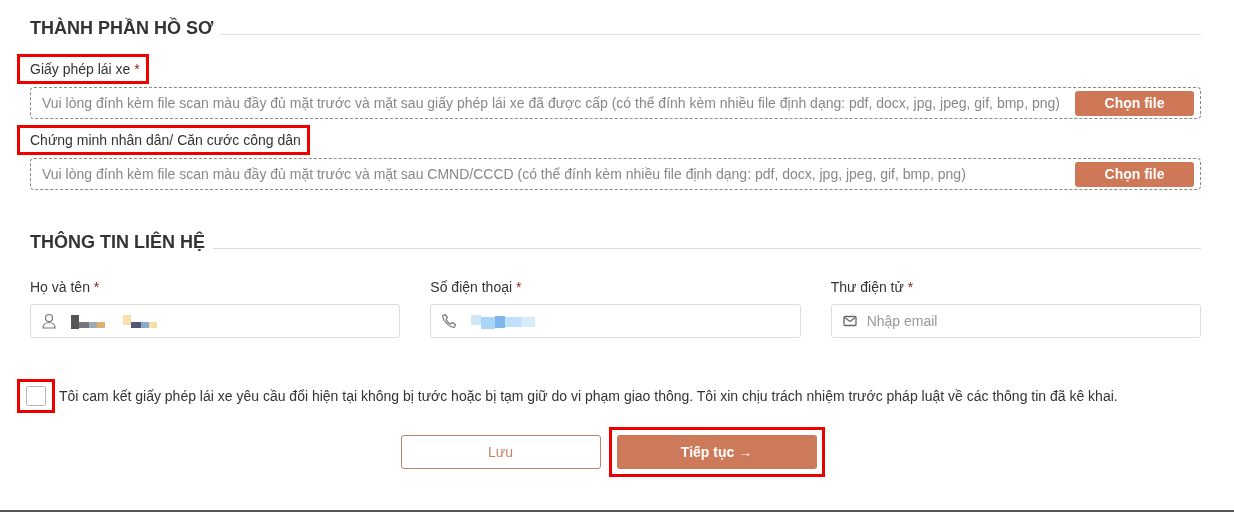 The width and height of the screenshot is (1234, 512). Describe the element at coordinates (165, 140) in the screenshot. I see `field-label: Chứng minh nhân dân/ Căn cước công dân` at that location.